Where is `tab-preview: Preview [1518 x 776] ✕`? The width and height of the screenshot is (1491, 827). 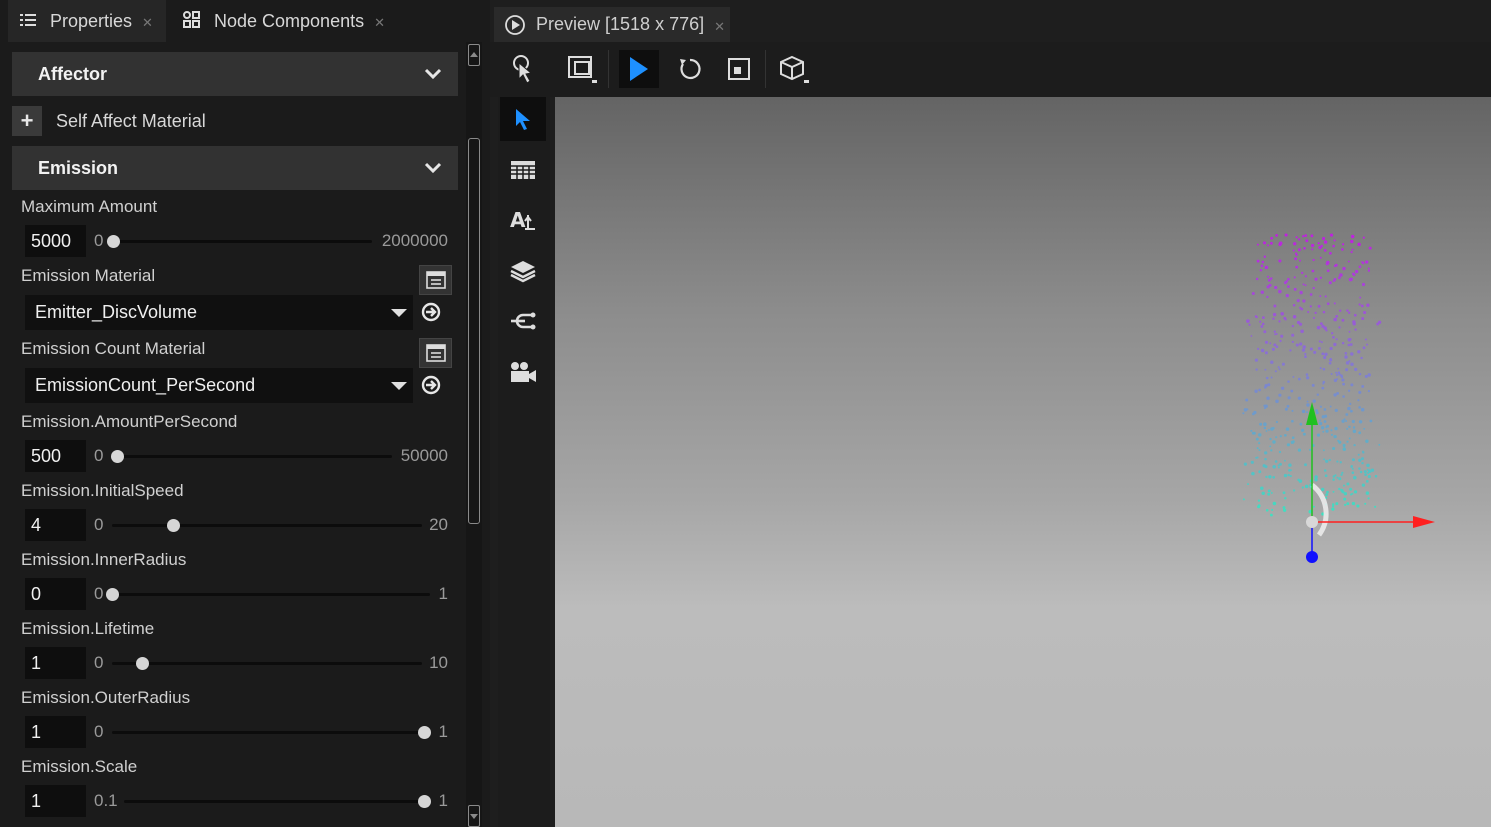
tab-preview: Preview [1518 x 776] ✕ is located at coordinates (612, 24).